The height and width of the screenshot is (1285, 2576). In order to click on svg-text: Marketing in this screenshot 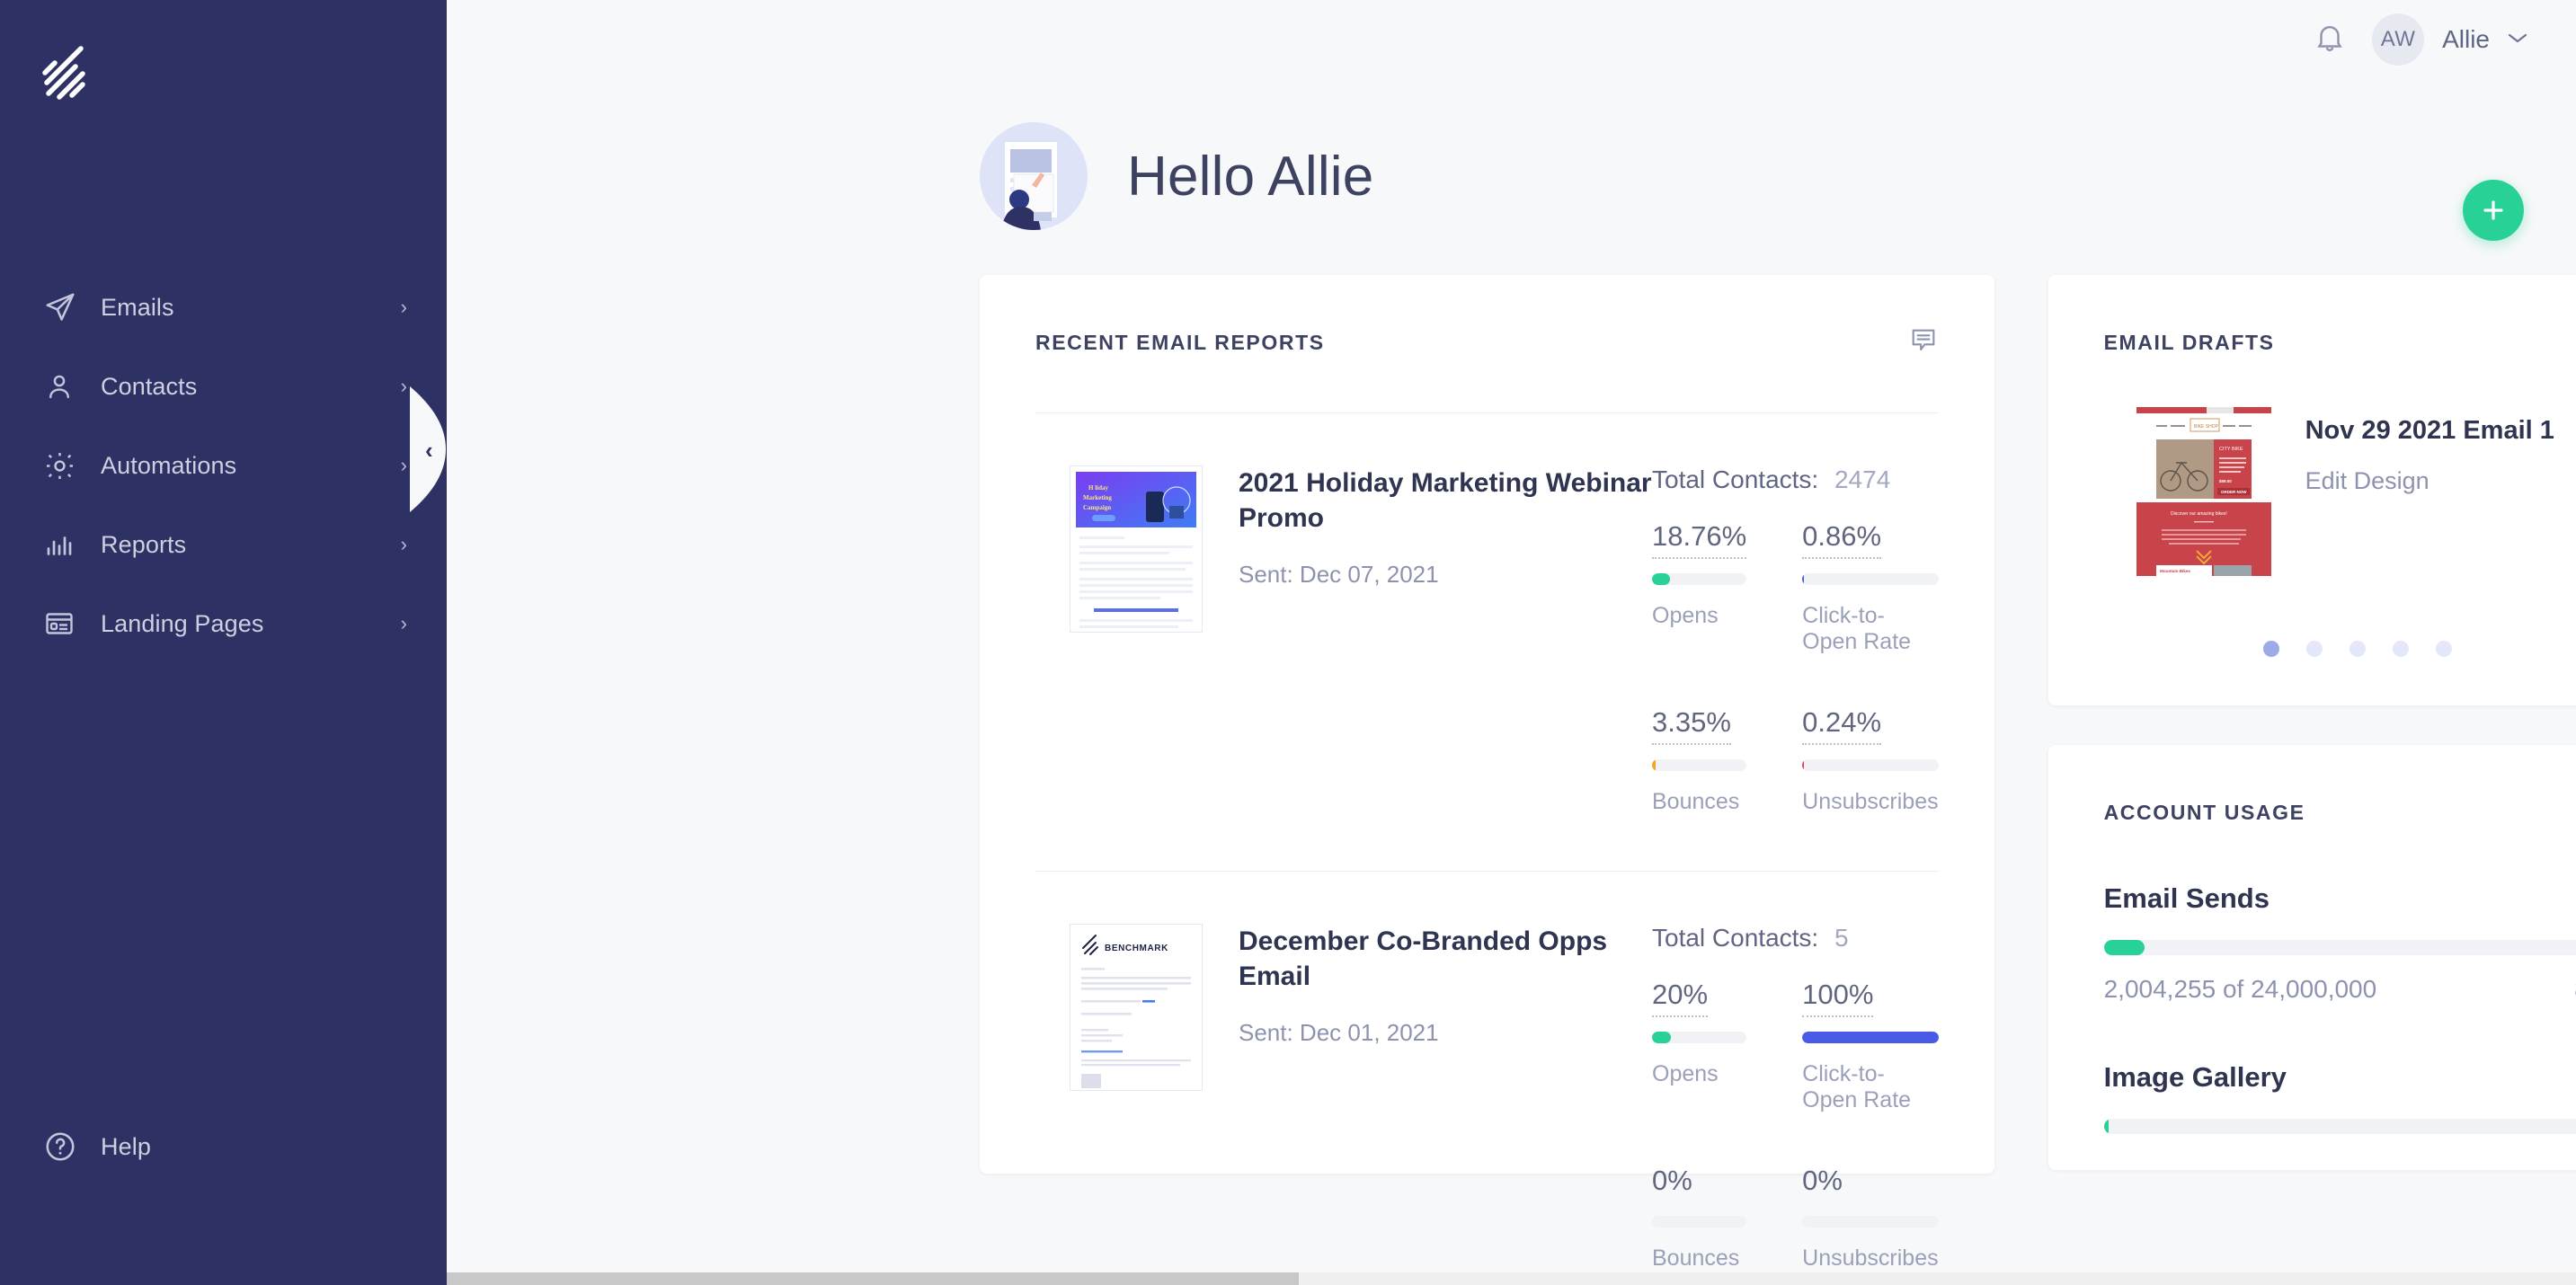, I will do `click(1097, 498)`.